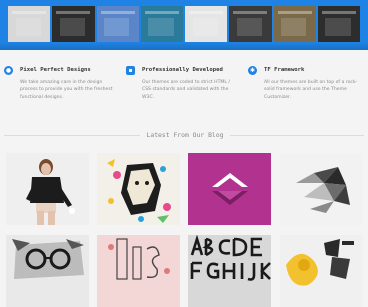 The width and height of the screenshot is (368, 307). Describe the element at coordinates (184, 46) in the screenshot. I see `hero-shadow` at that location.